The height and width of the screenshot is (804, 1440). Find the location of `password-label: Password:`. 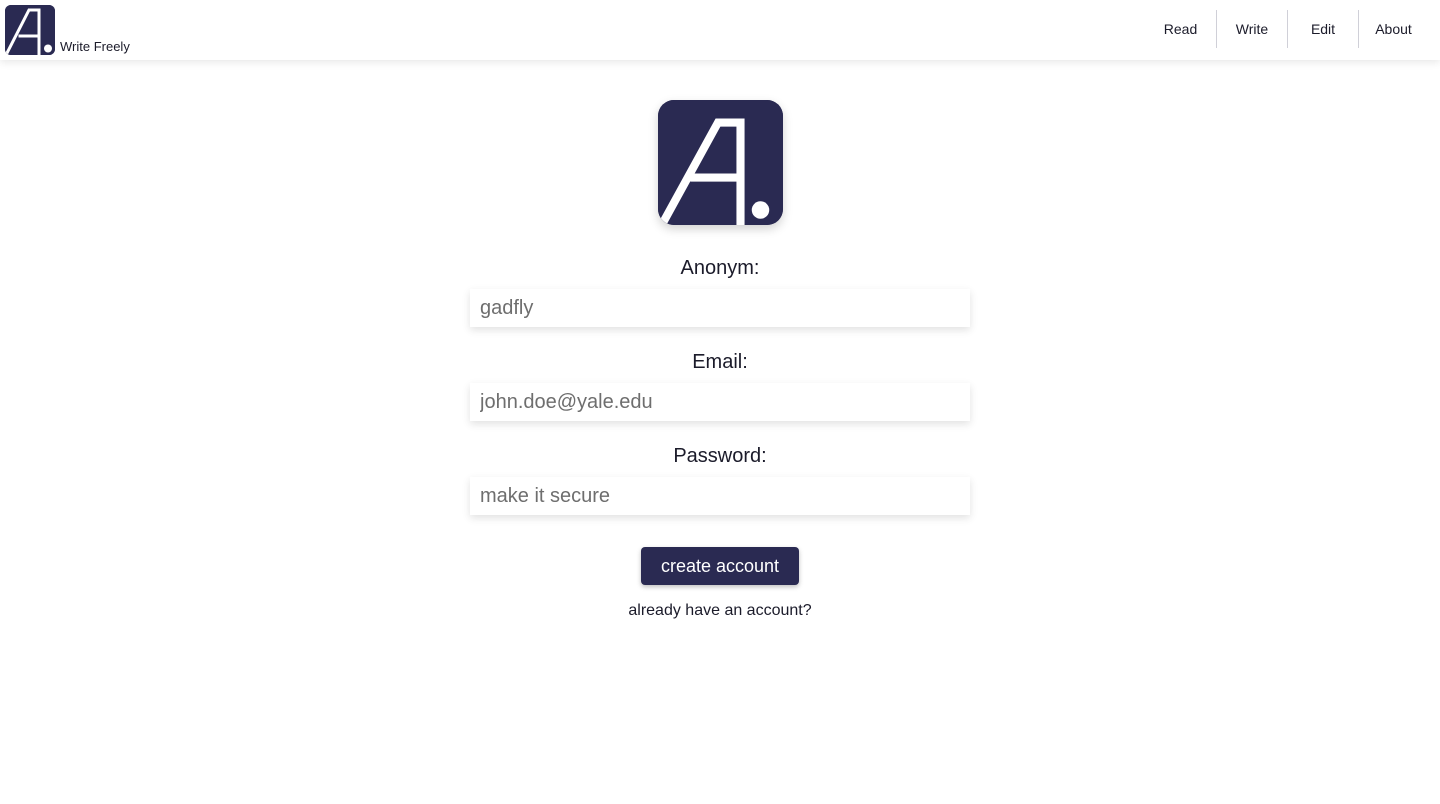

password-label: Password: is located at coordinates (720, 456).